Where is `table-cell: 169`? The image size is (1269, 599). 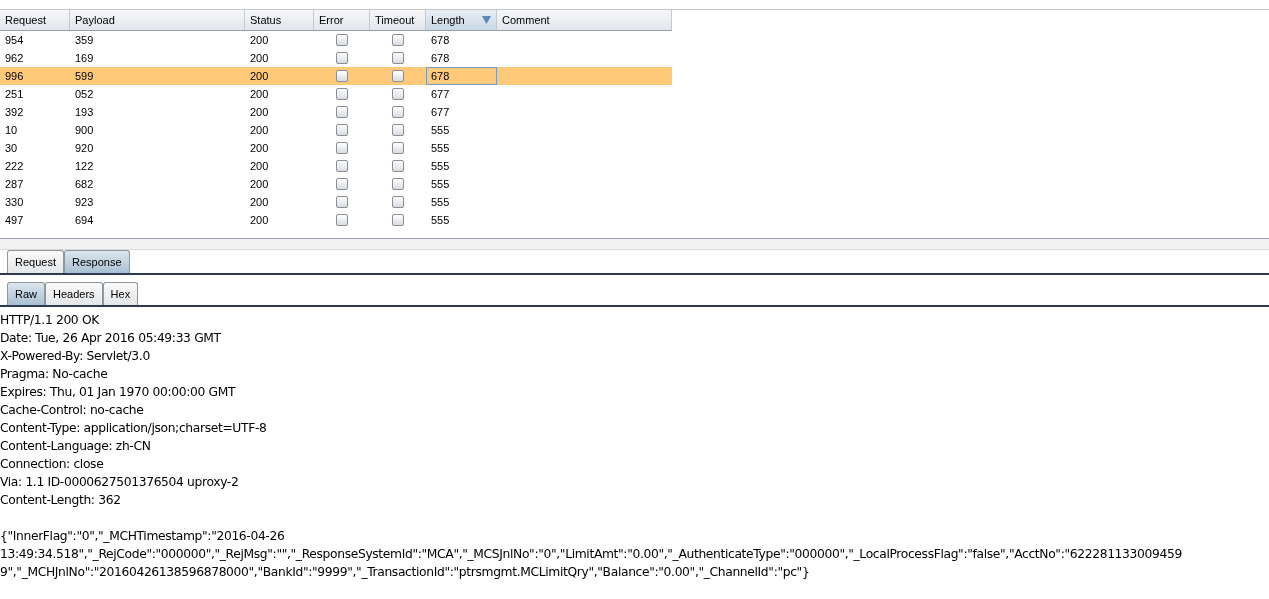
table-cell: 169 is located at coordinates (84, 58).